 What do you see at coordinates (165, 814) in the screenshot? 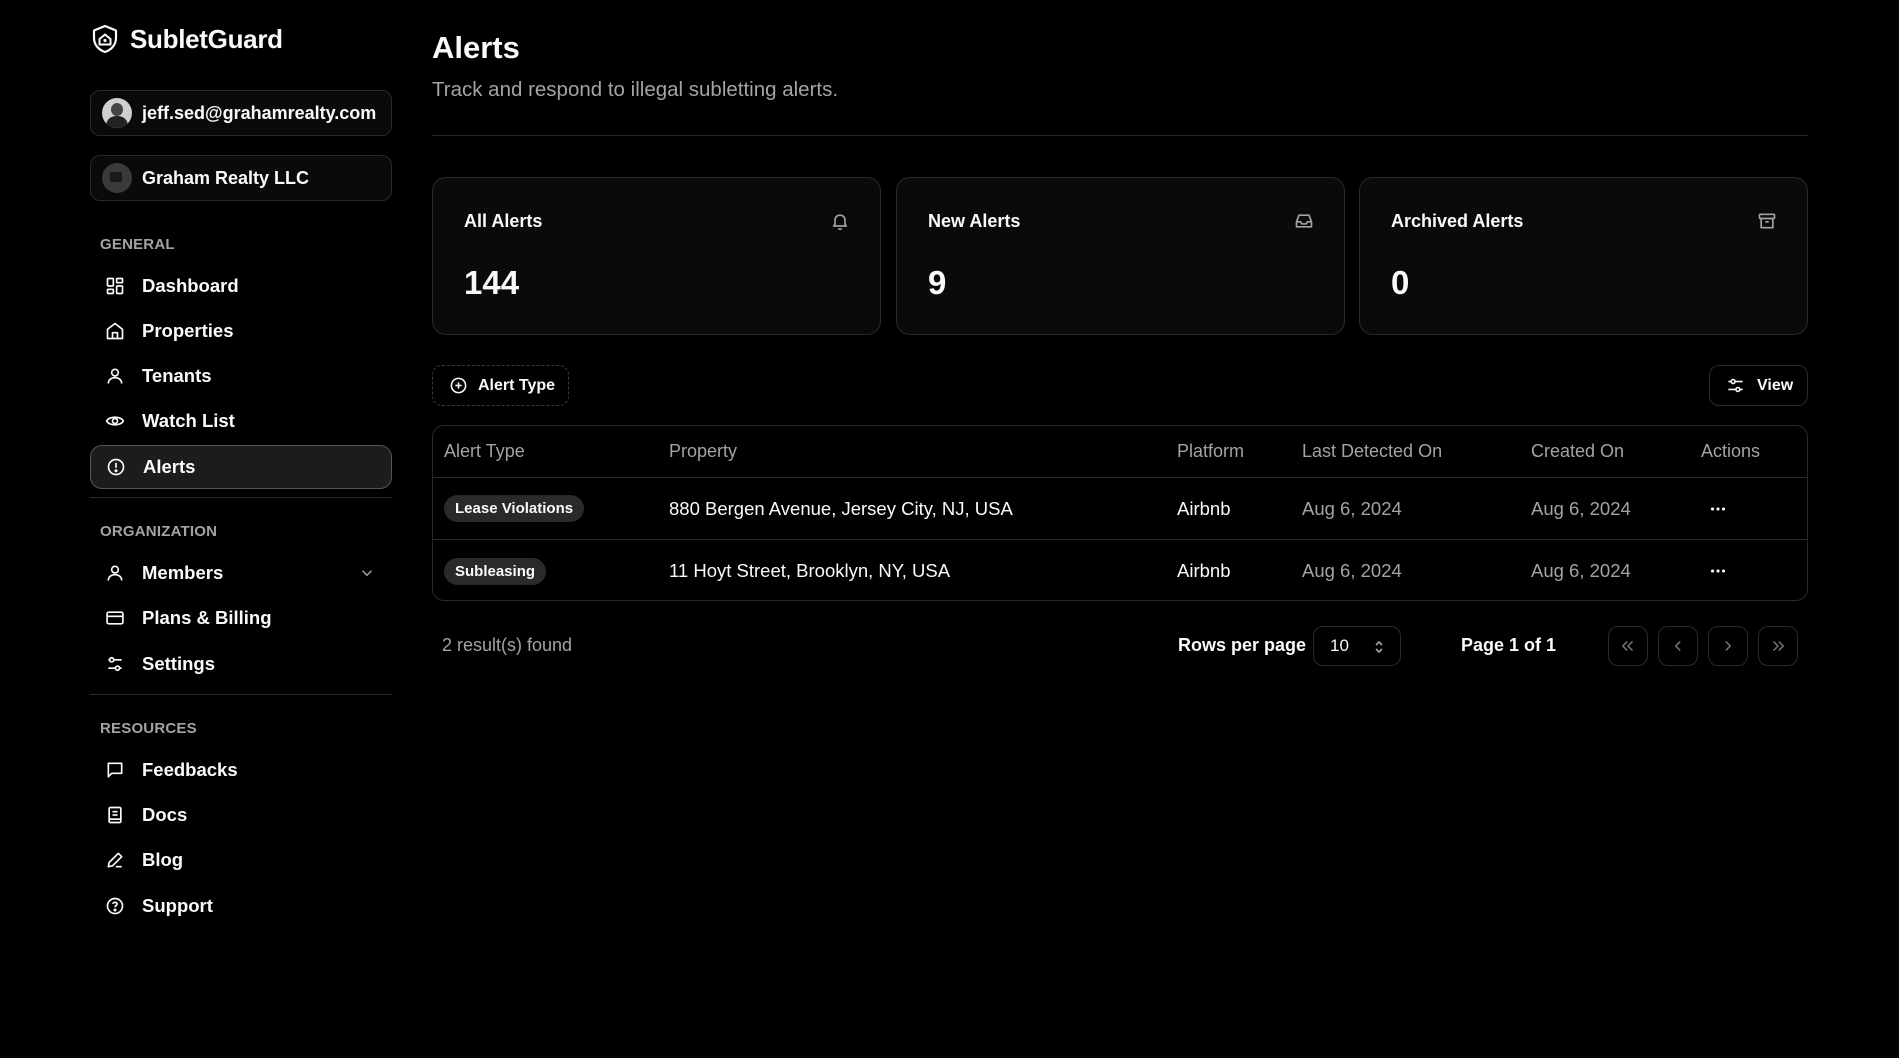
I see `sidebar-item-label: Docs` at bounding box center [165, 814].